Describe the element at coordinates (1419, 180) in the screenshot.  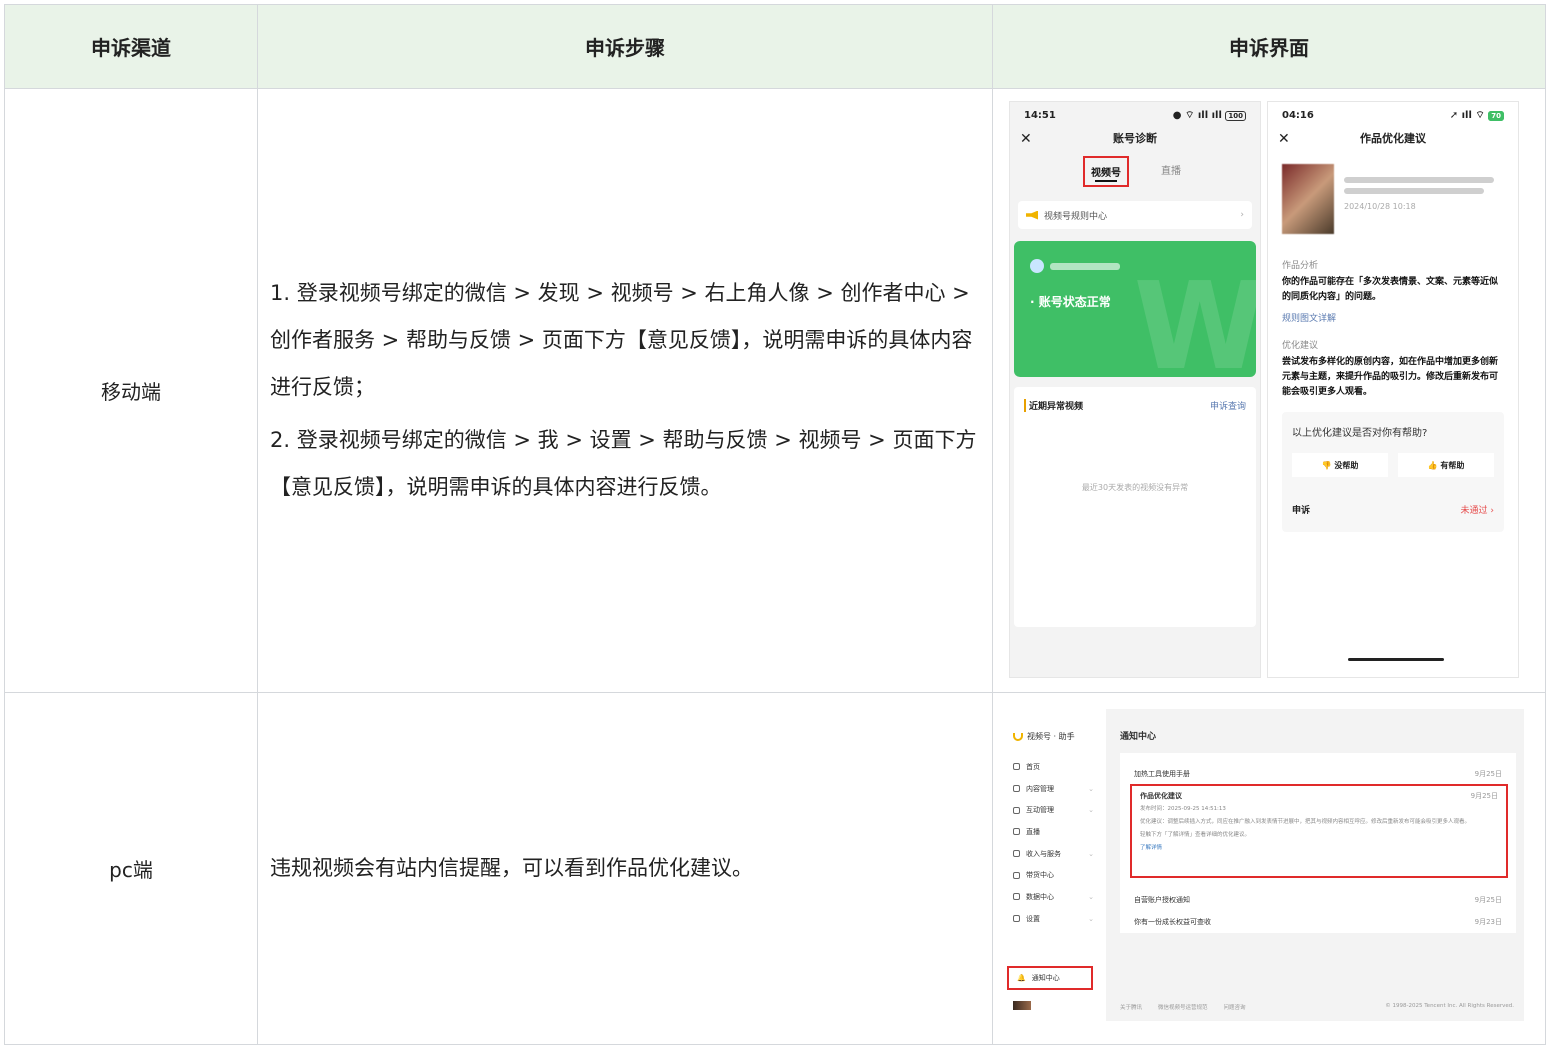
I see `blurred-work-title` at that location.